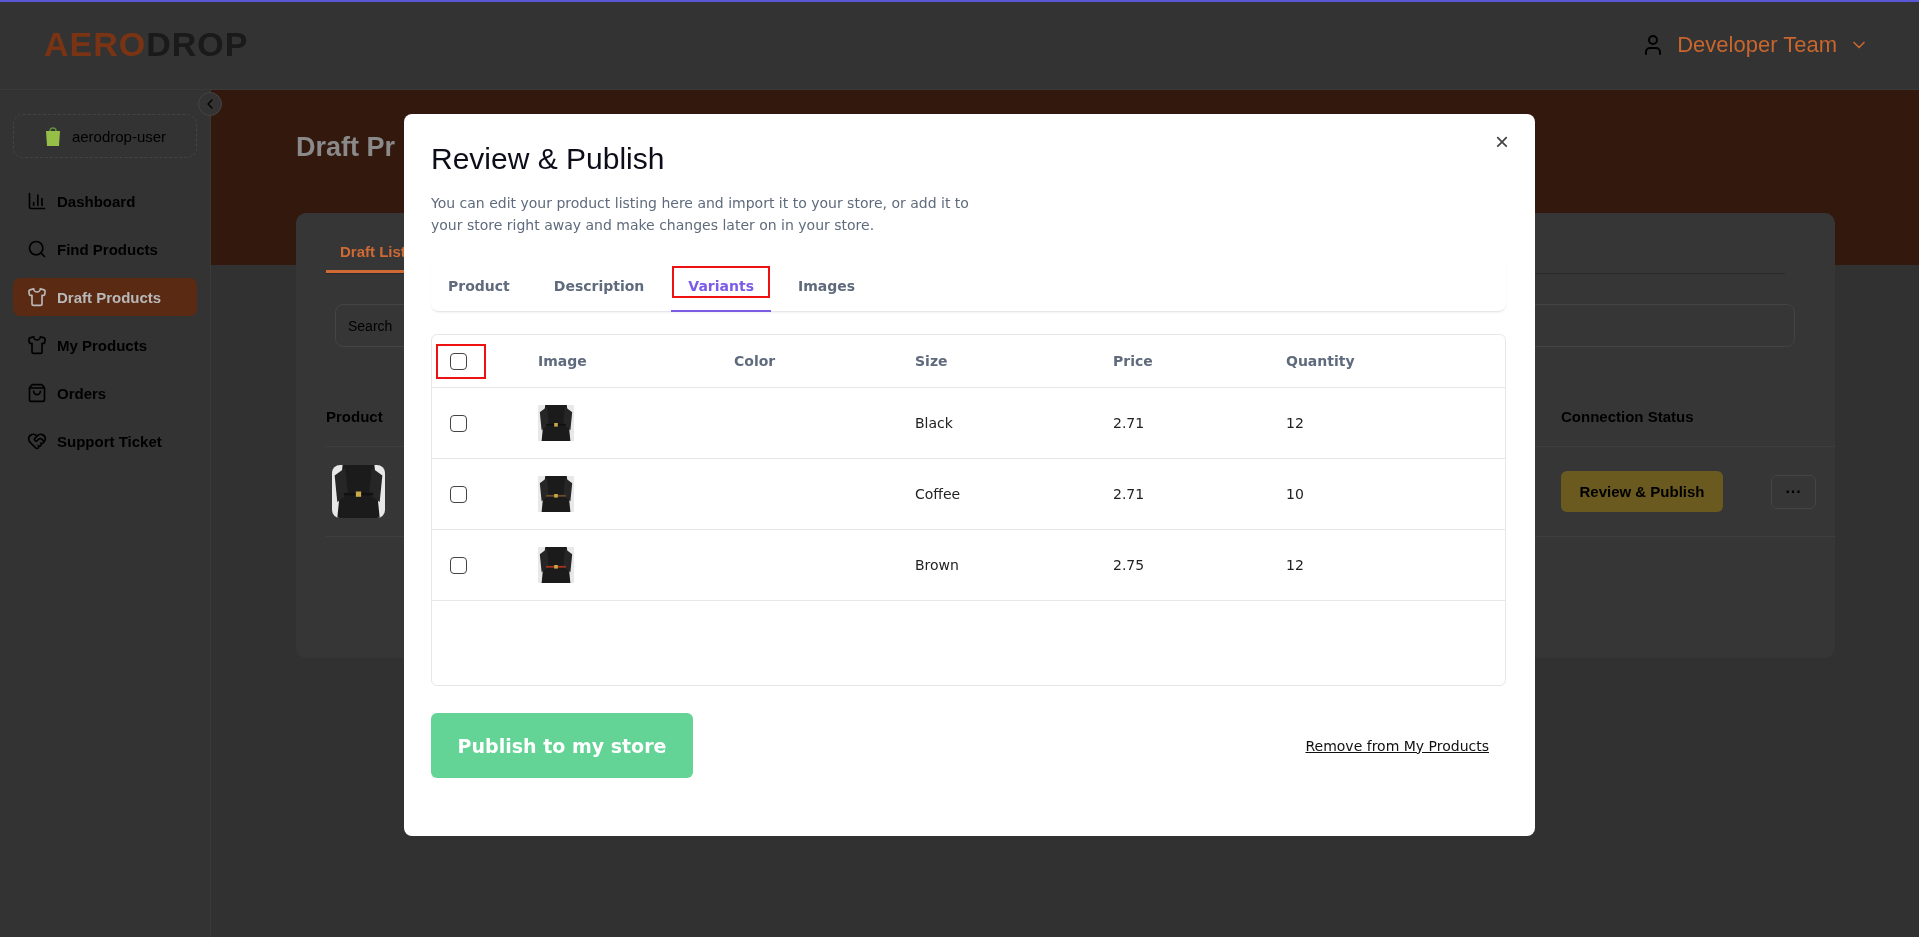 The height and width of the screenshot is (937, 1919). I want to click on column-header: Price, so click(1133, 361).